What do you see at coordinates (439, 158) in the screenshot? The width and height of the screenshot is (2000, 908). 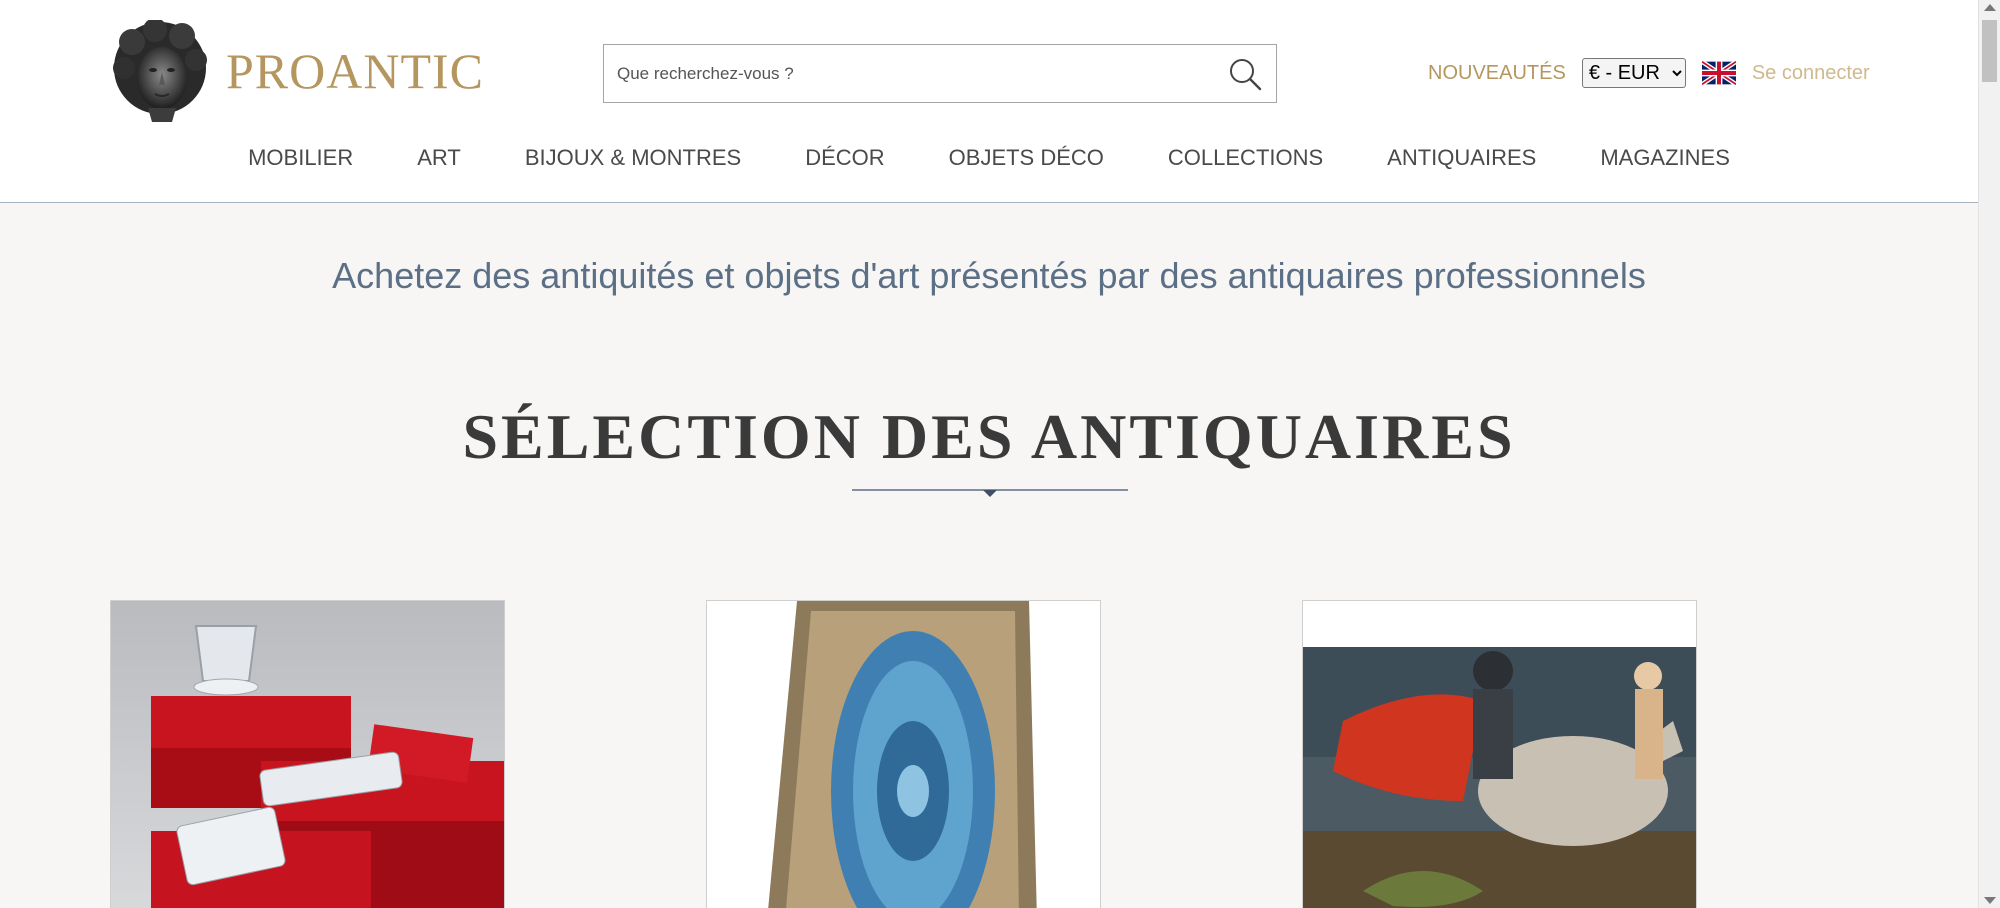 I see `nav-item-art: ART` at bounding box center [439, 158].